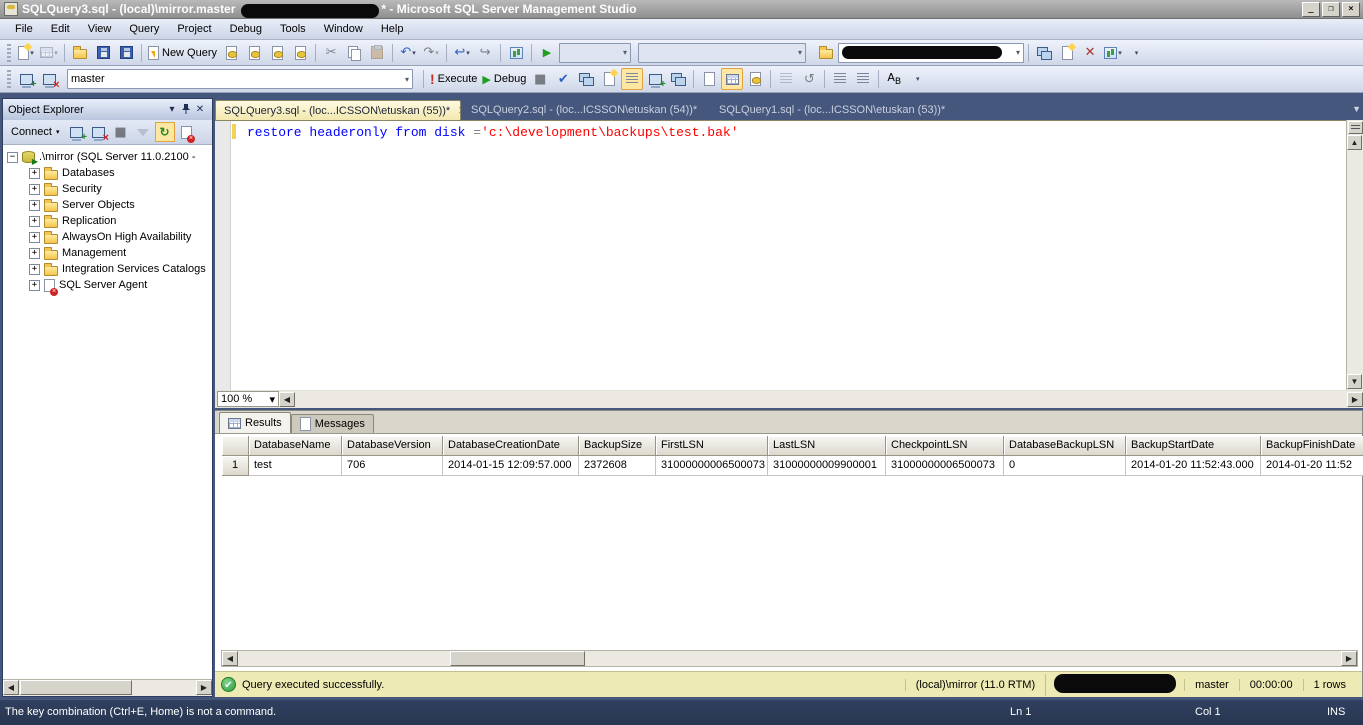  I want to click on oe-filter-button, so click(143, 132).